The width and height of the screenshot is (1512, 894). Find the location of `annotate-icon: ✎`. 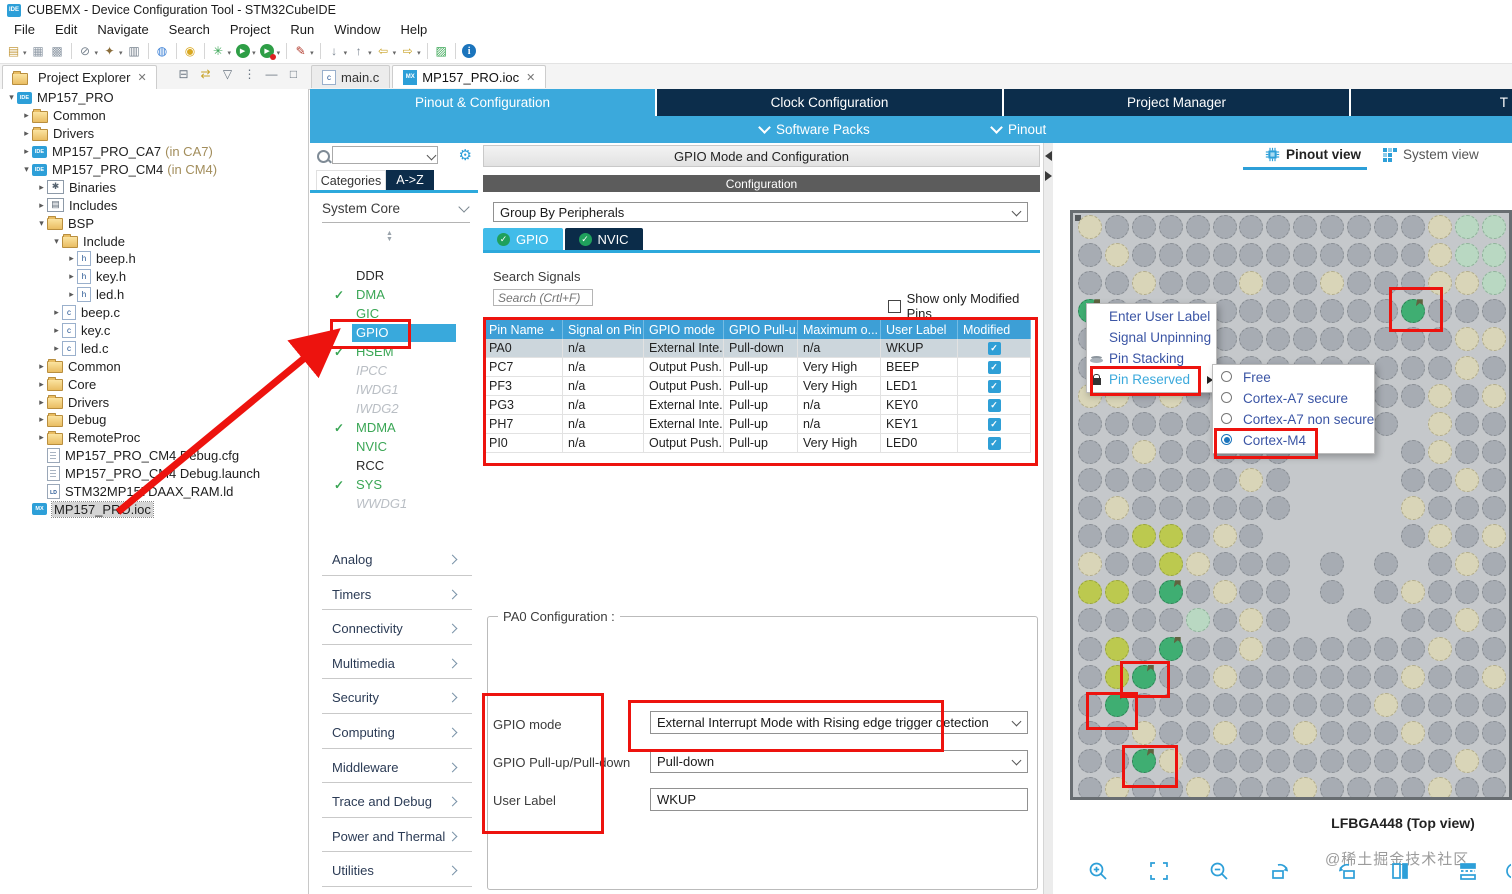

annotate-icon: ✎ is located at coordinates (300, 51).